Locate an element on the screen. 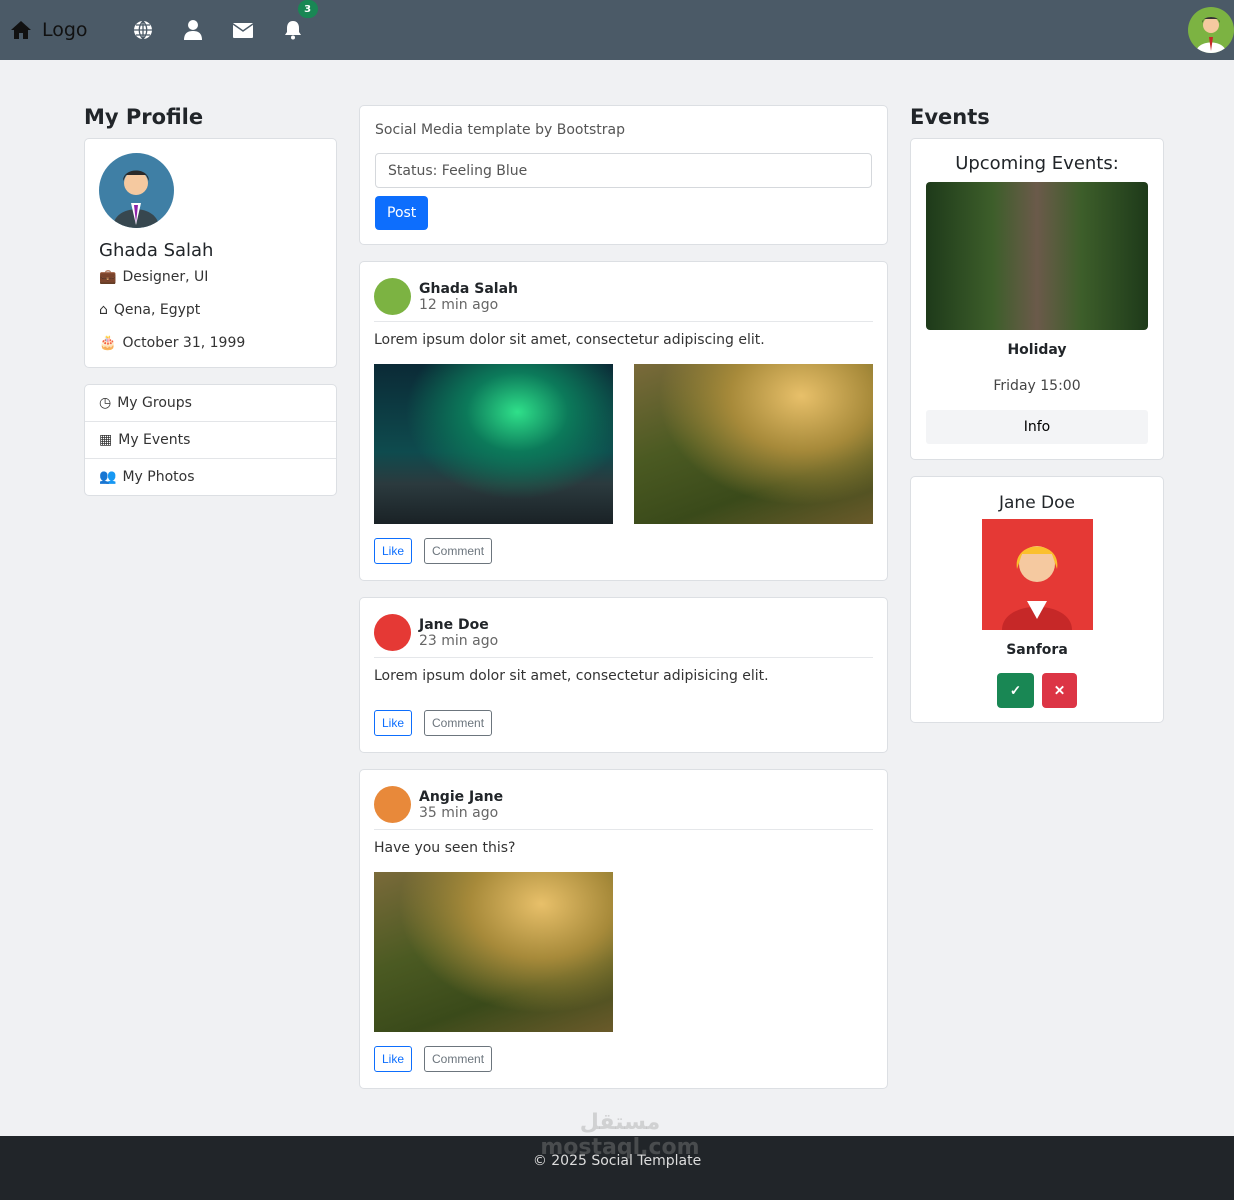 This screenshot has height=1200, width=1234. user-icon is located at coordinates (192, 30).